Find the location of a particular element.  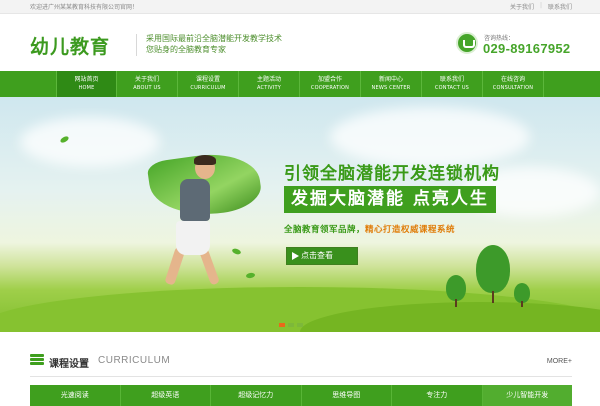

nav-item-home: 网站首页 HOME is located at coordinates (86, 84).